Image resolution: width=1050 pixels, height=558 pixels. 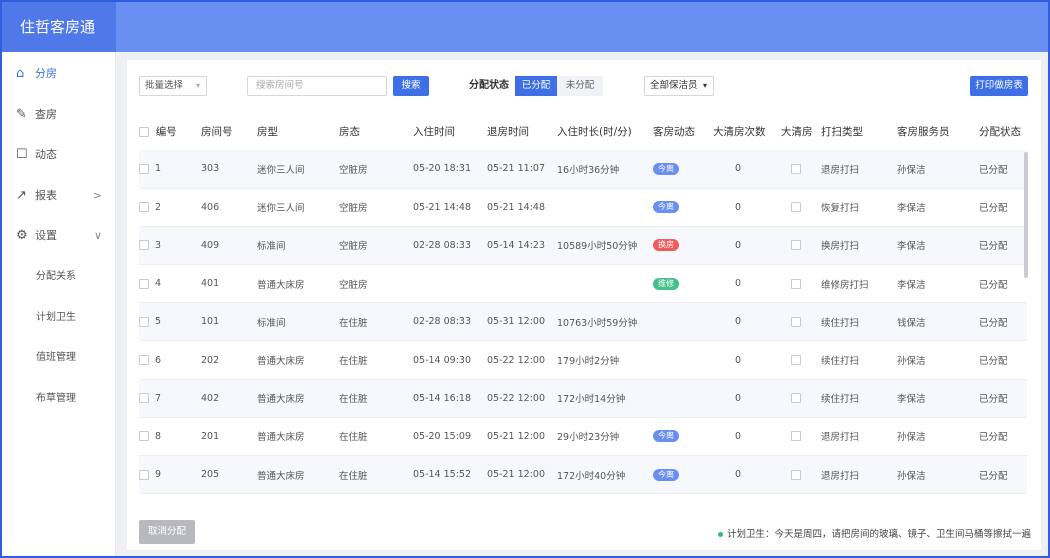 I want to click on header-duration: 入住时长(时/分), so click(x=605, y=131).